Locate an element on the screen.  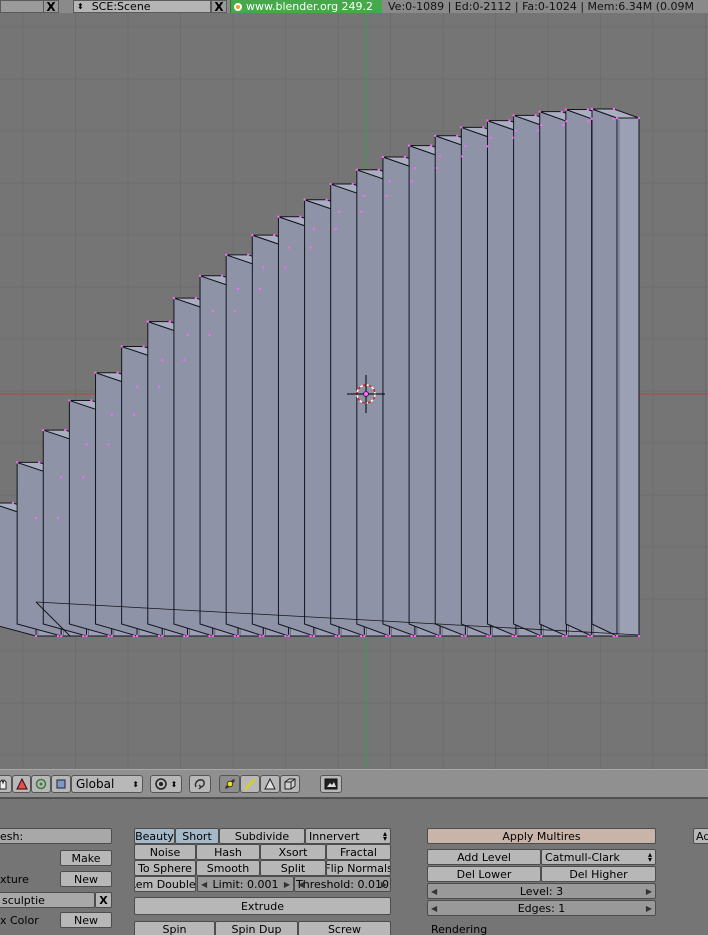
new-vertex-color-button: New is located at coordinates (86, 920).